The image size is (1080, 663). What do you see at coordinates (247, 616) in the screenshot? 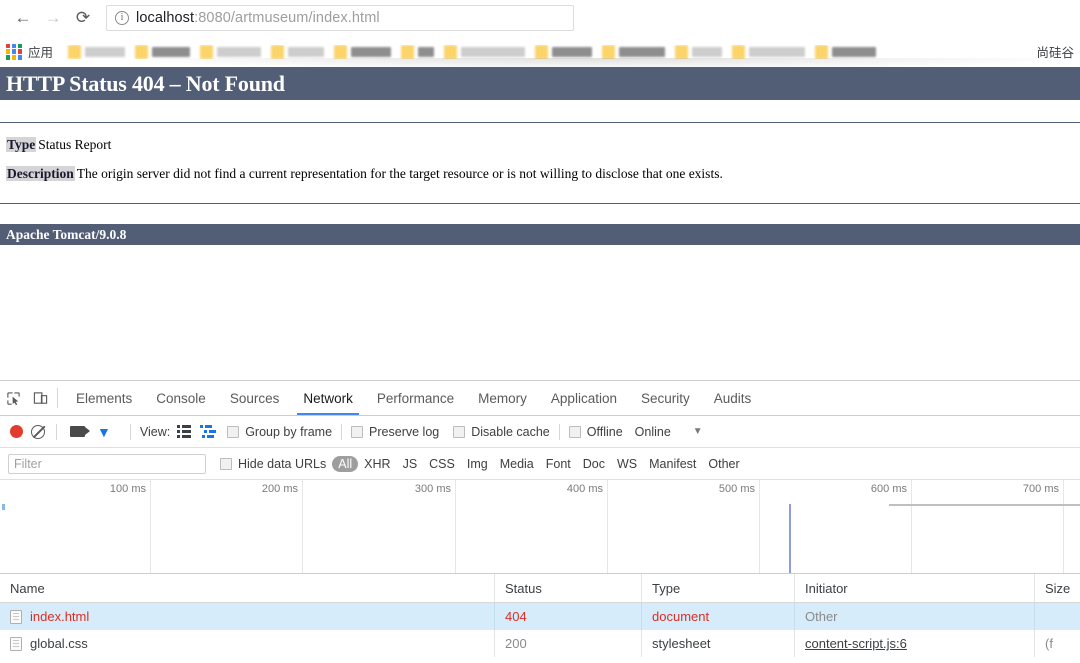
I see `cell-name: index.html` at bounding box center [247, 616].